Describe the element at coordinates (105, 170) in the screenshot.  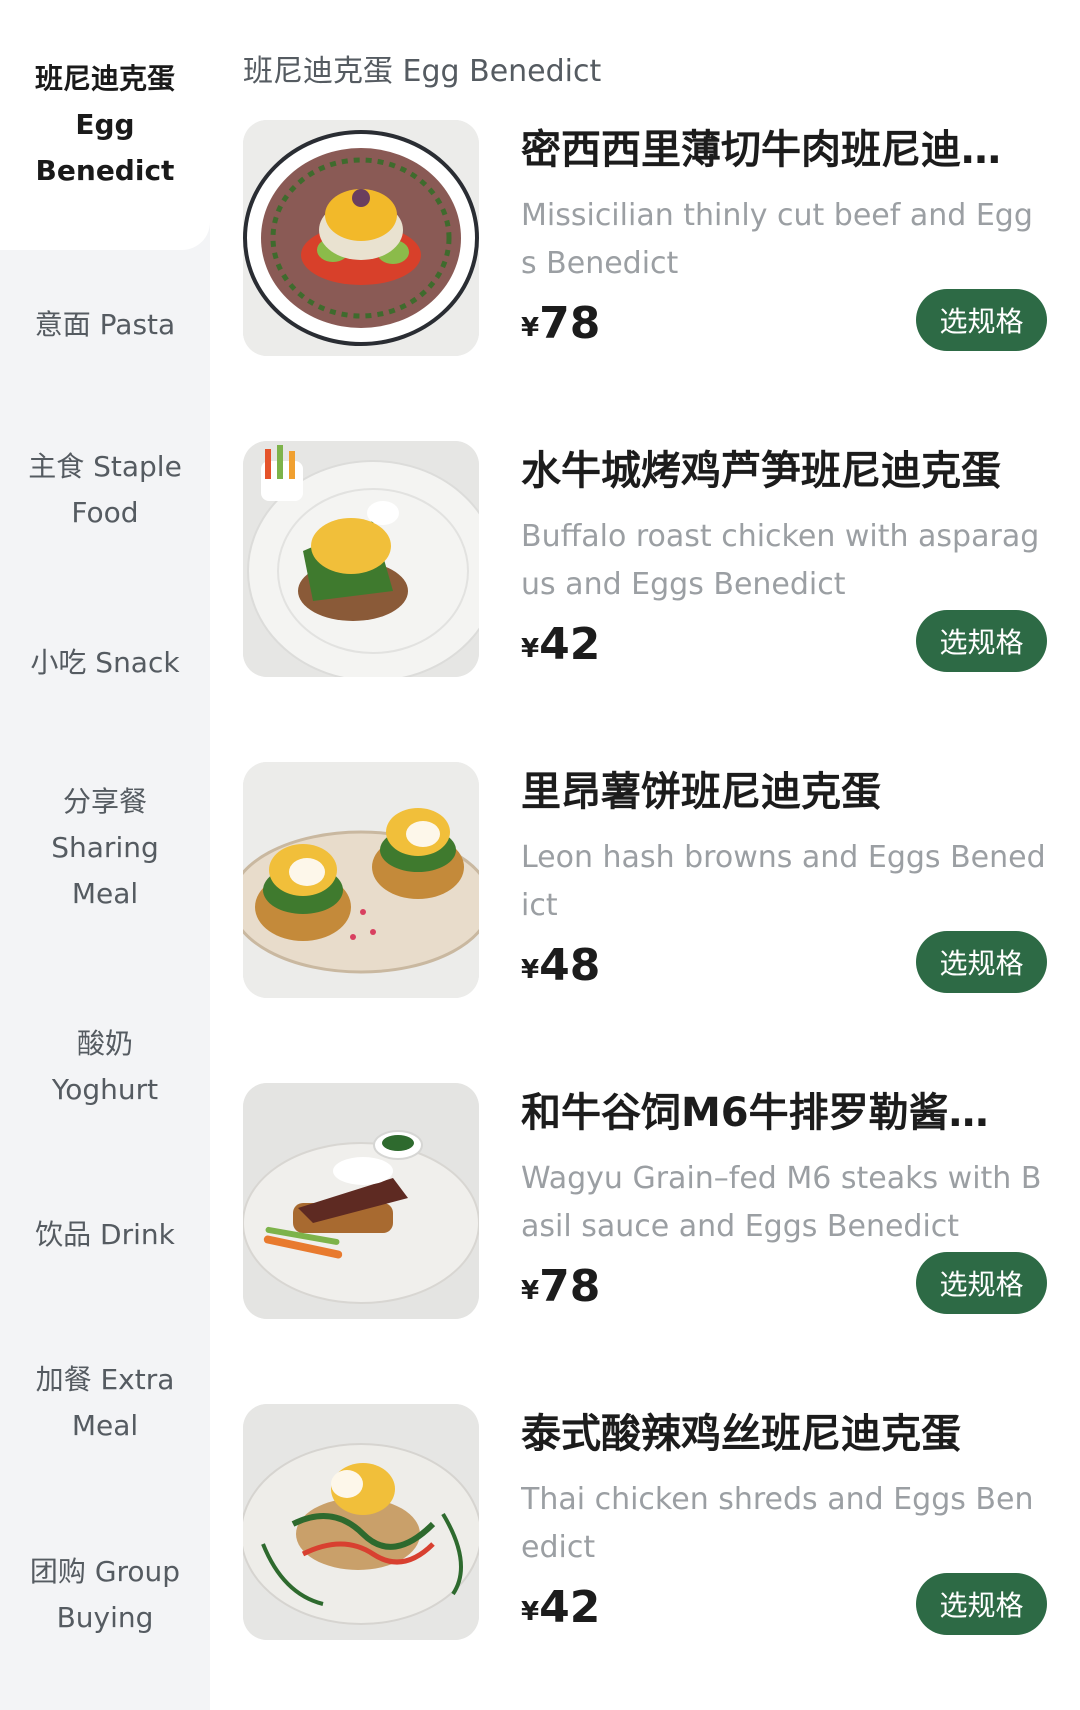
I see `sidebar-item-label: Benedict` at that location.